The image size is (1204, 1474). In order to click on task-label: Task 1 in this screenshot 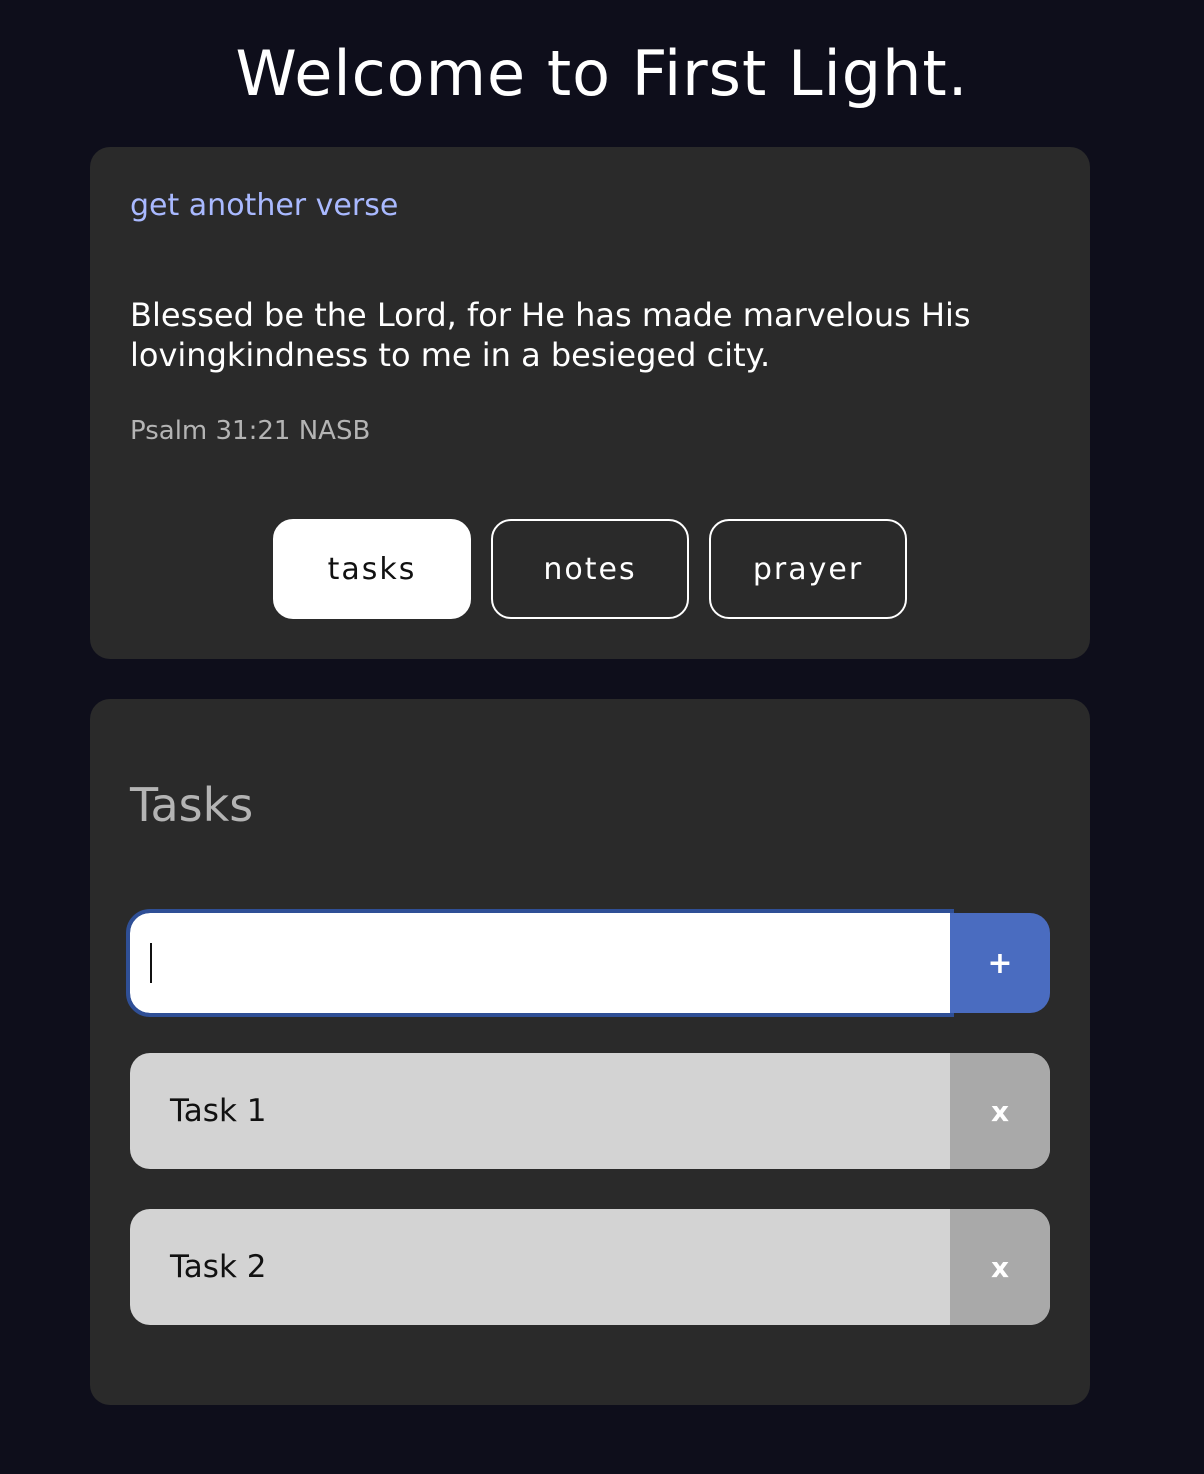, I will do `click(218, 1111)`.